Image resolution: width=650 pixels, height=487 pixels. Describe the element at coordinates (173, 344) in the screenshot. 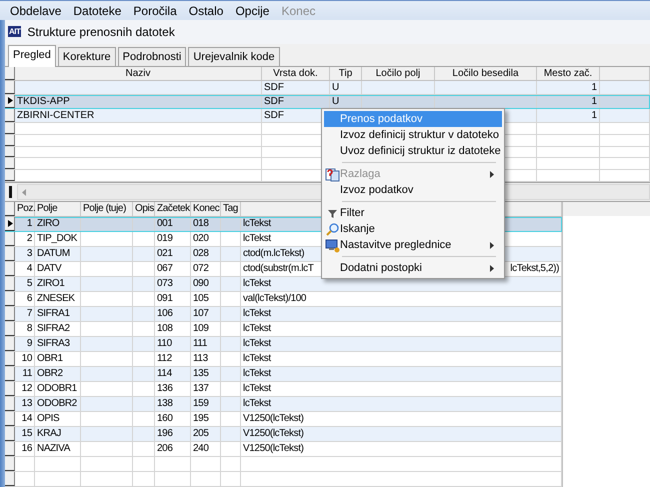

I see `table-cell: 110` at that location.